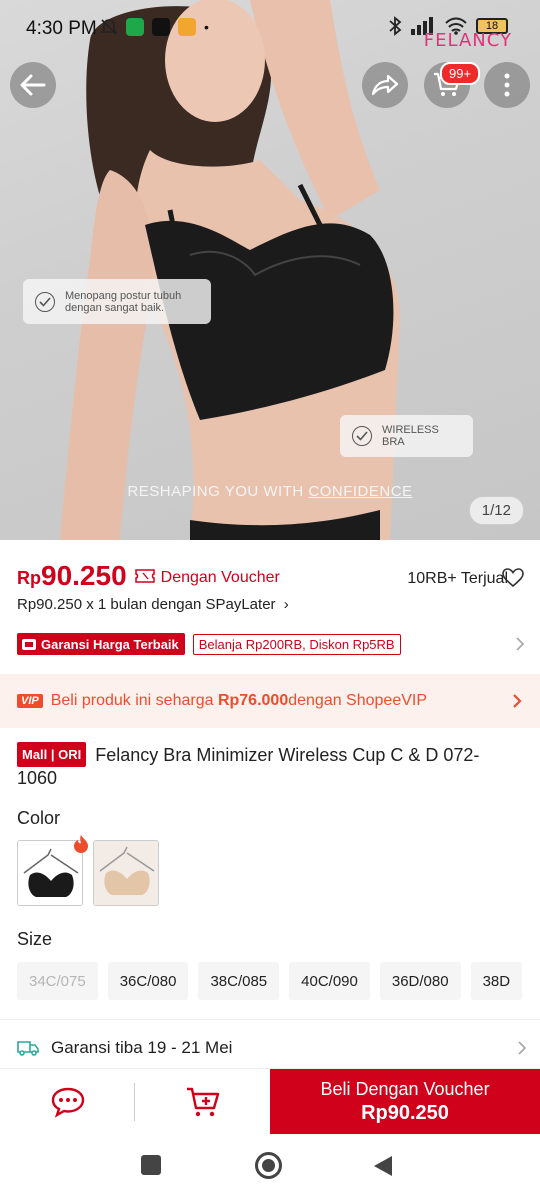  I want to click on guarantee-text: Garansi Harga Terbaik, so click(110, 644).